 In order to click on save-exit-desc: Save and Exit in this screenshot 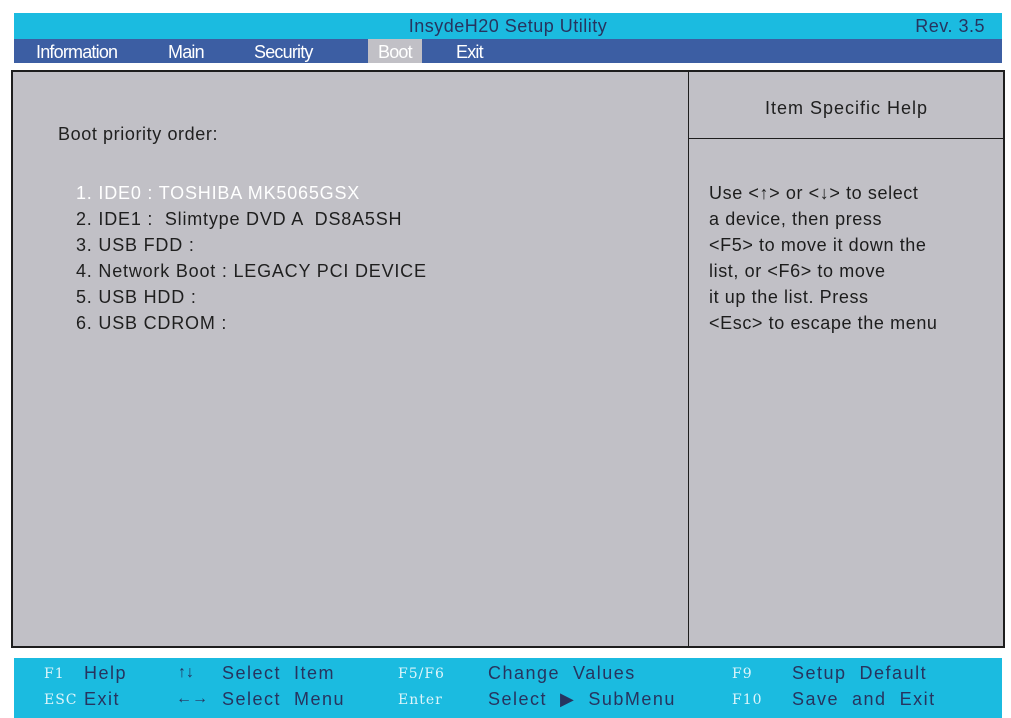, I will do `click(864, 699)`.